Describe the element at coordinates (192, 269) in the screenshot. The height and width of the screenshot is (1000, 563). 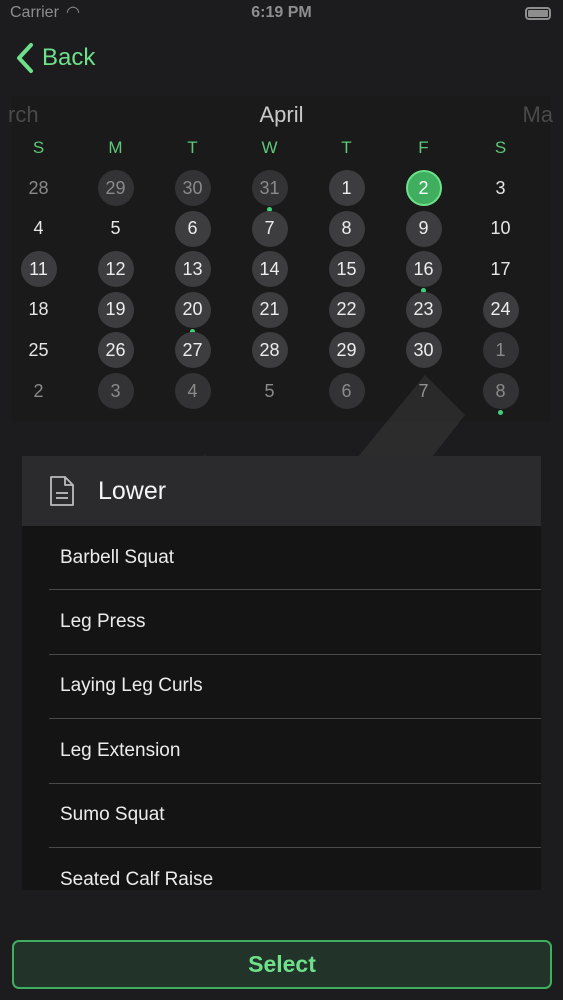
I see `calendar-day: 13` at that location.